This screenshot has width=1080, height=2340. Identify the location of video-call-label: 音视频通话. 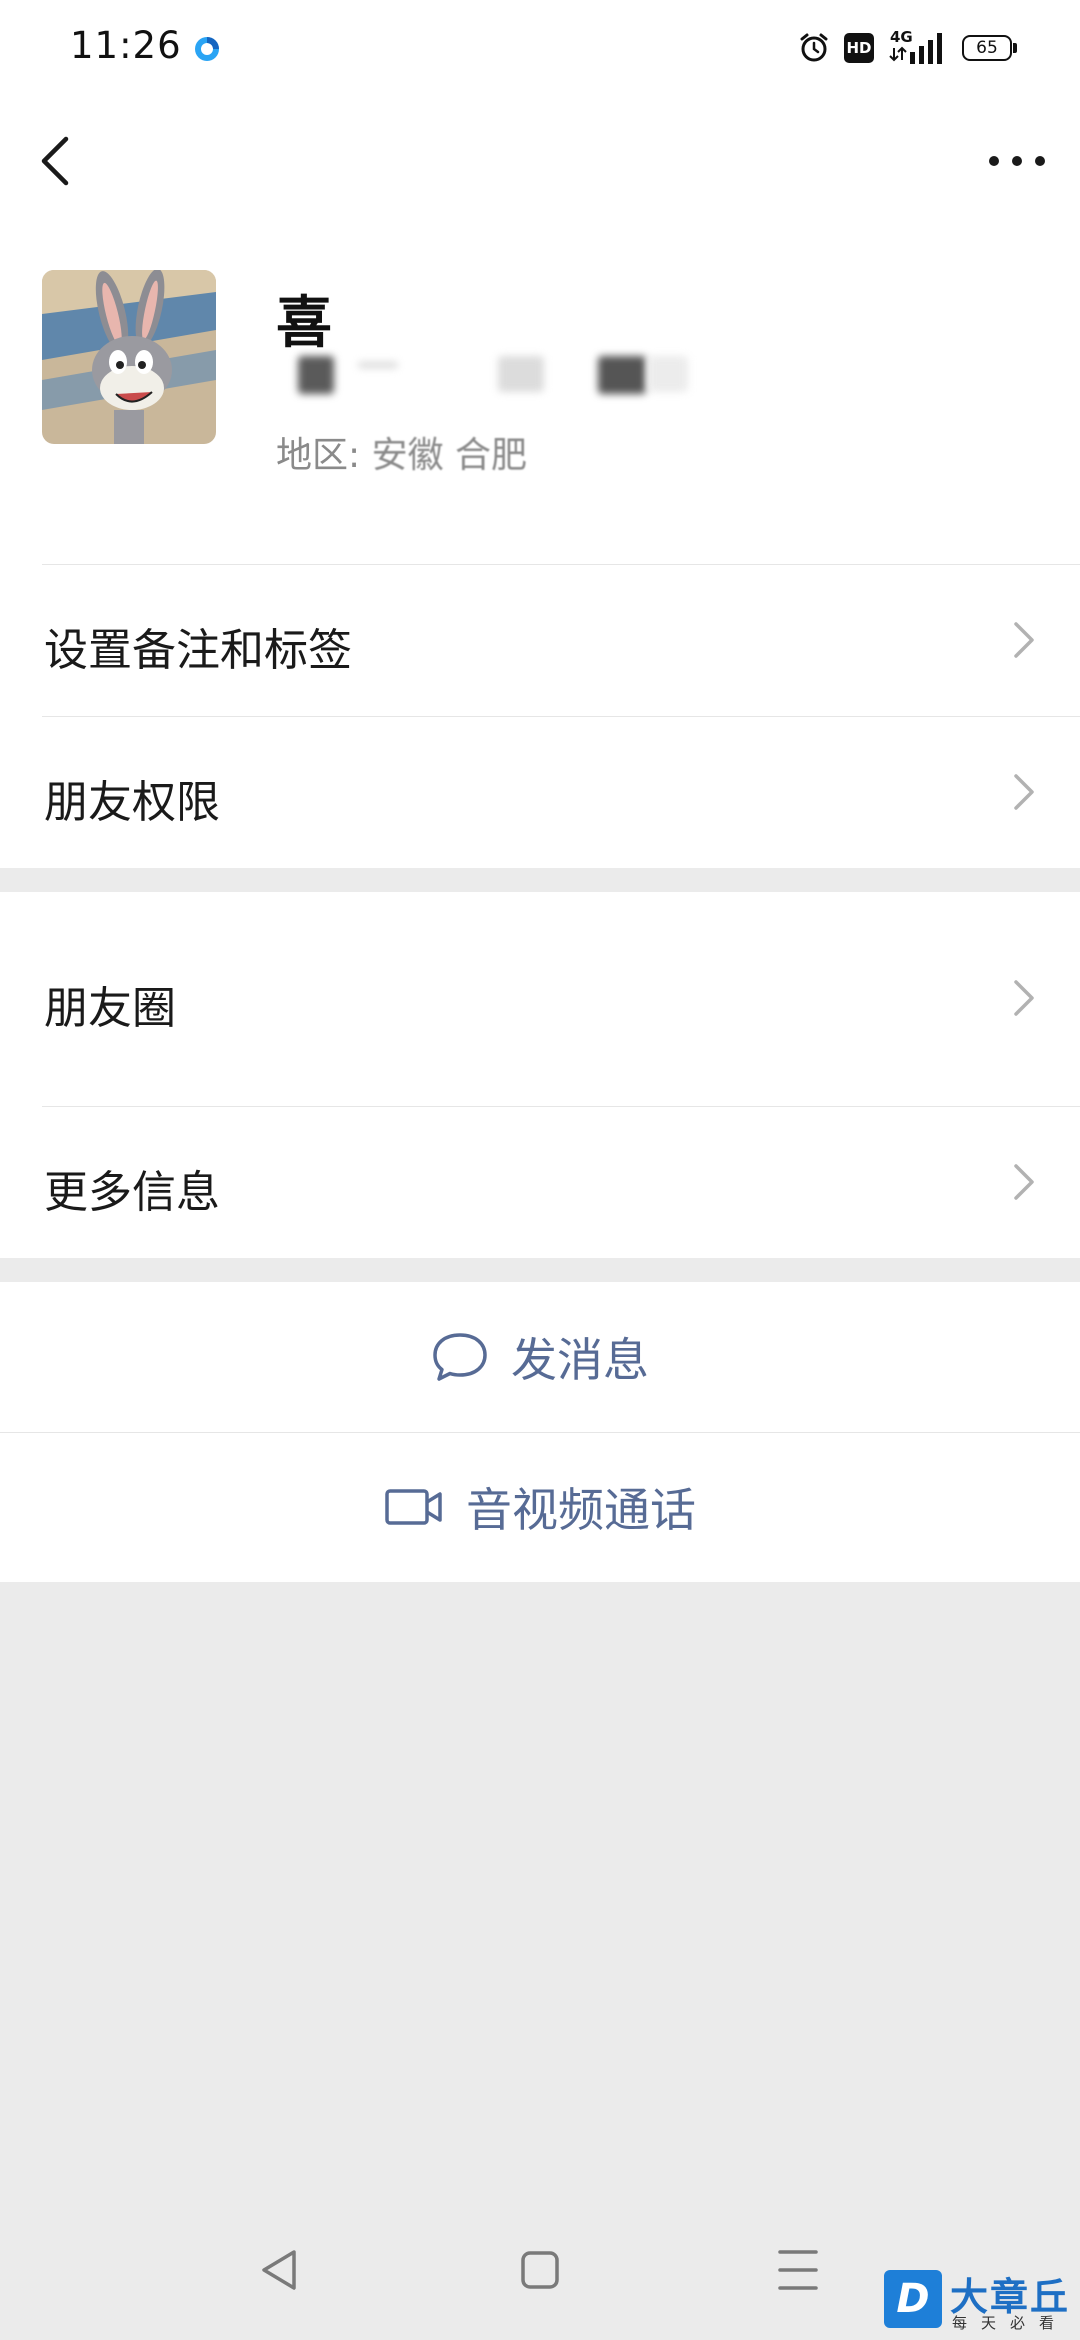
(581, 1510).